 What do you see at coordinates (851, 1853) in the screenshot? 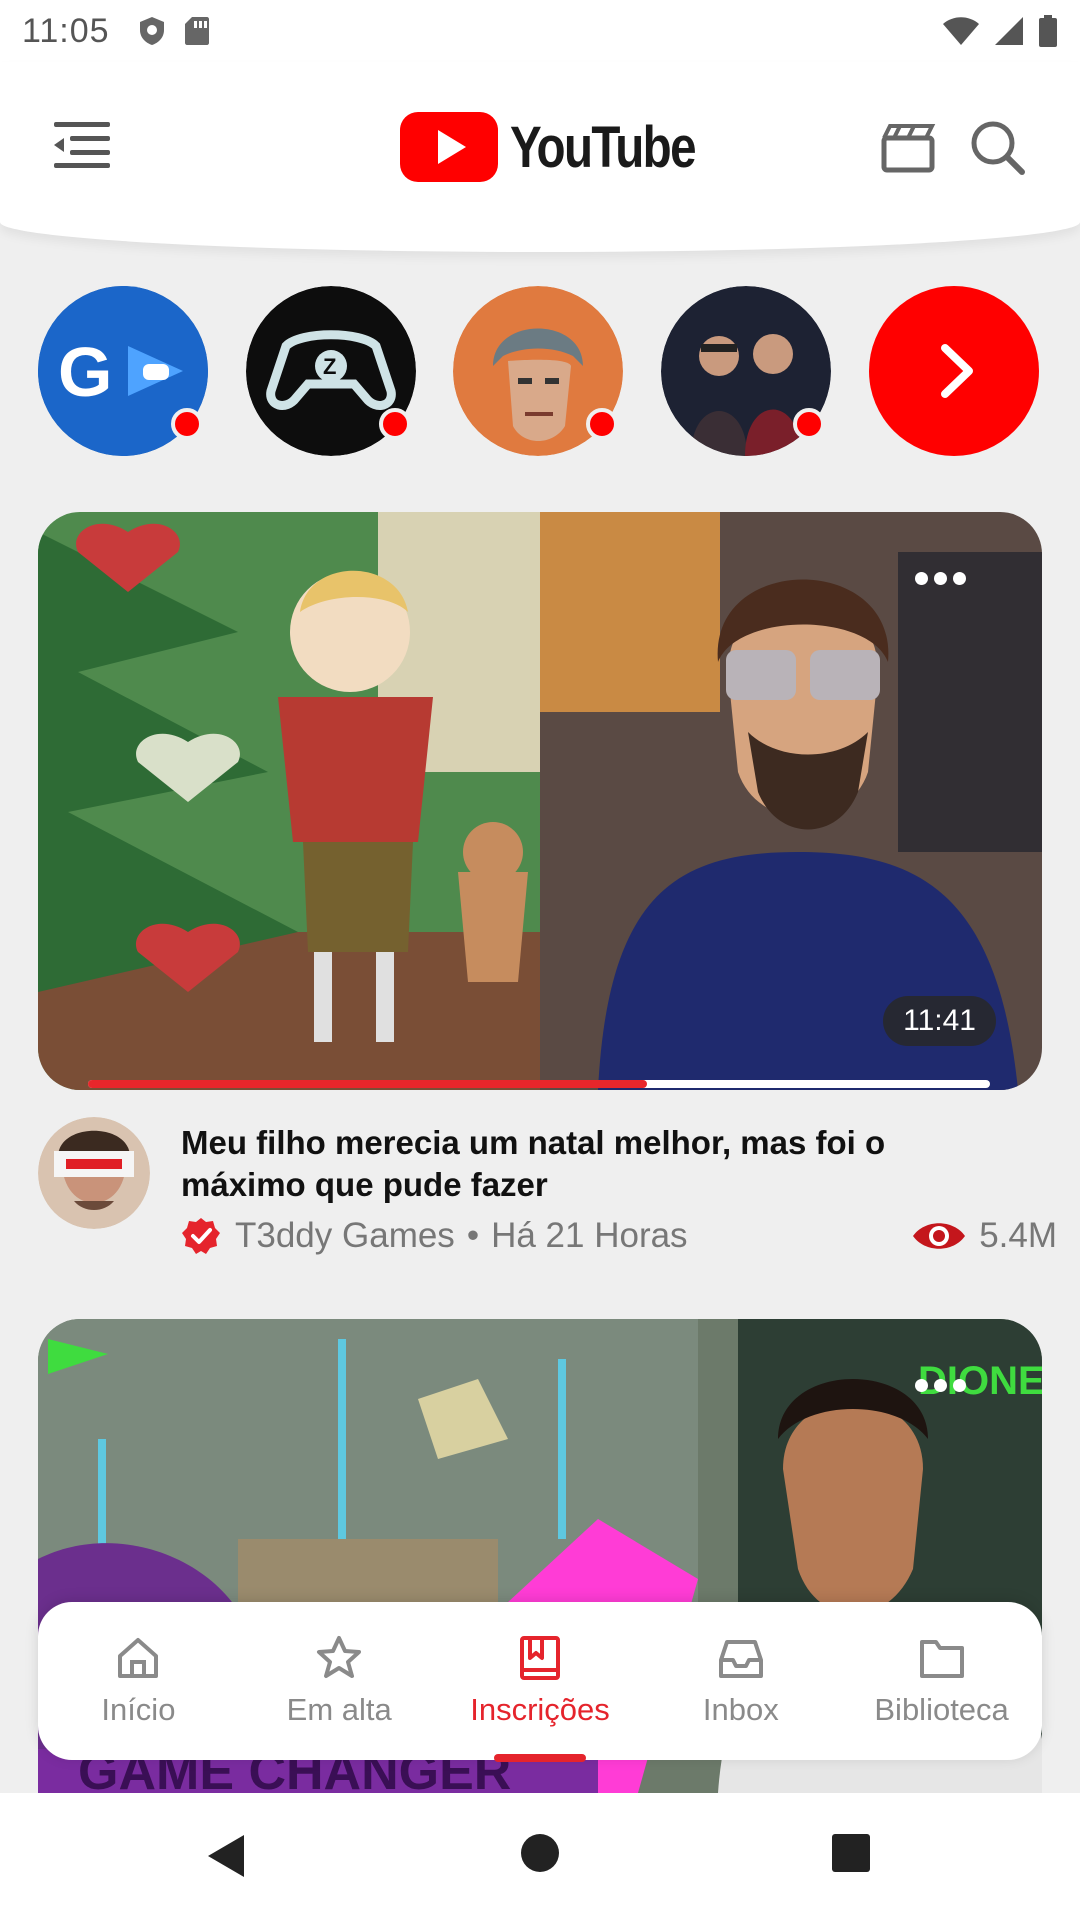
I see `recents-icon` at bounding box center [851, 1853].